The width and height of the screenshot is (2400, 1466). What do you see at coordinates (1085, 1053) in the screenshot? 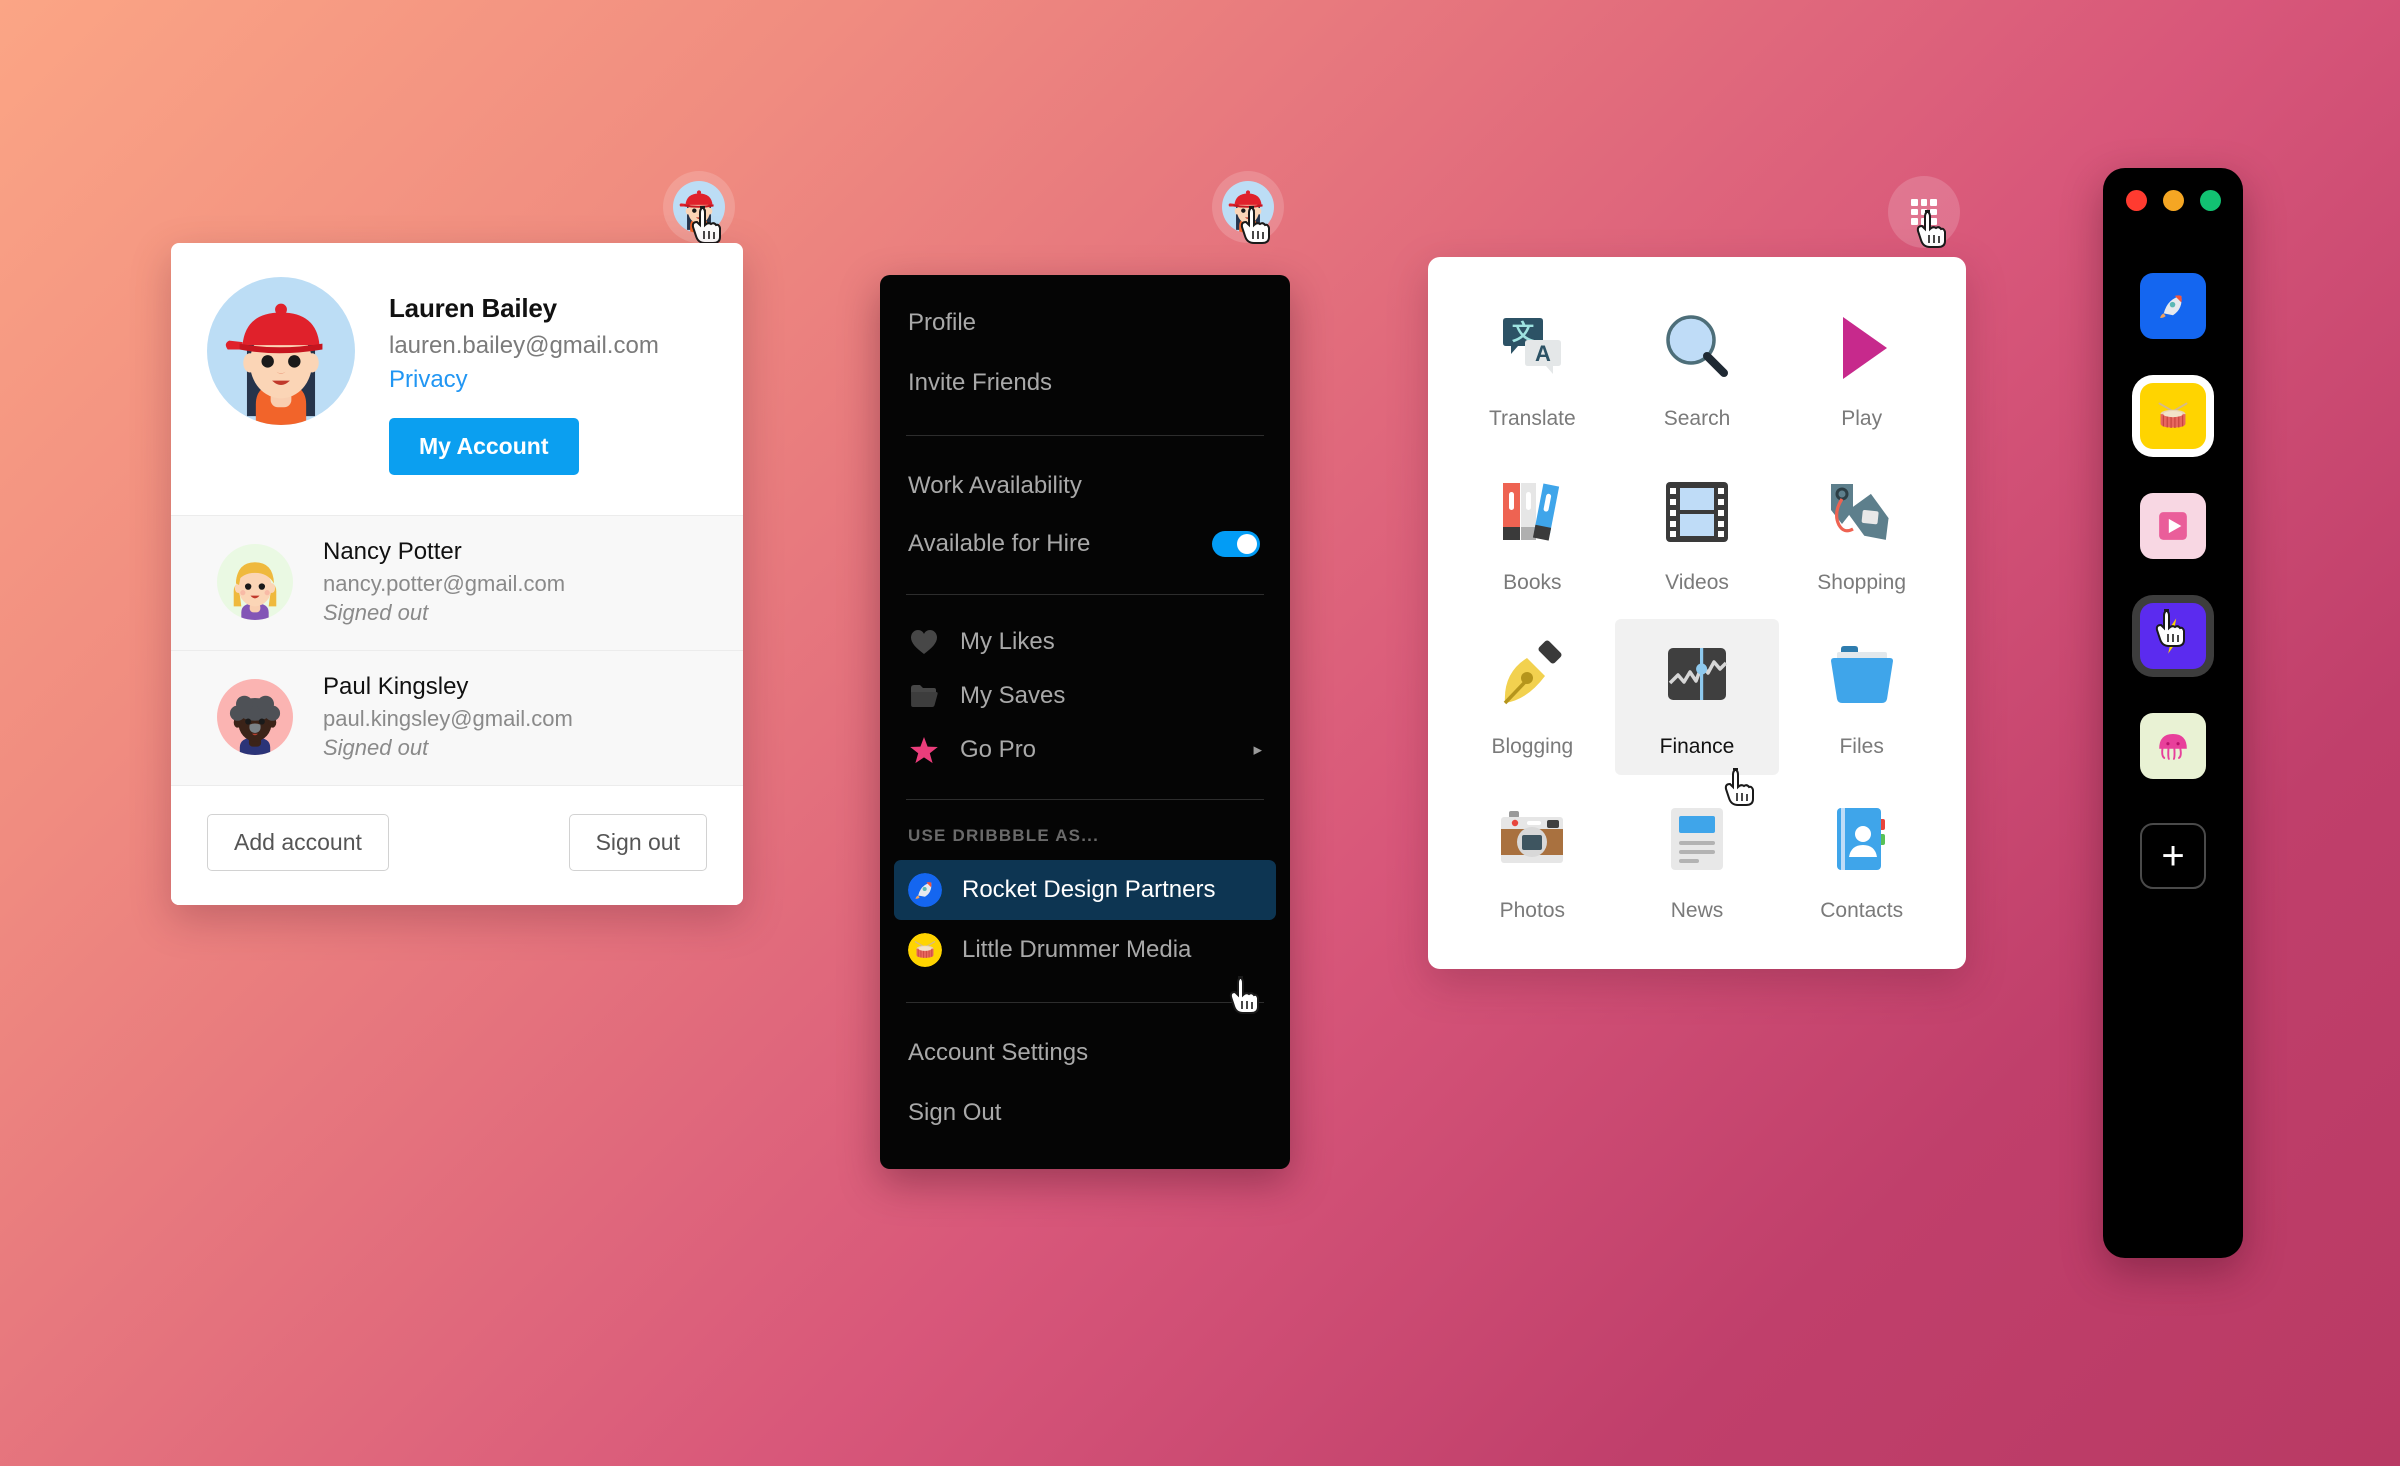
I see `menu-item-account-settings: Account Settings` at bounding box center [1085, 1053].